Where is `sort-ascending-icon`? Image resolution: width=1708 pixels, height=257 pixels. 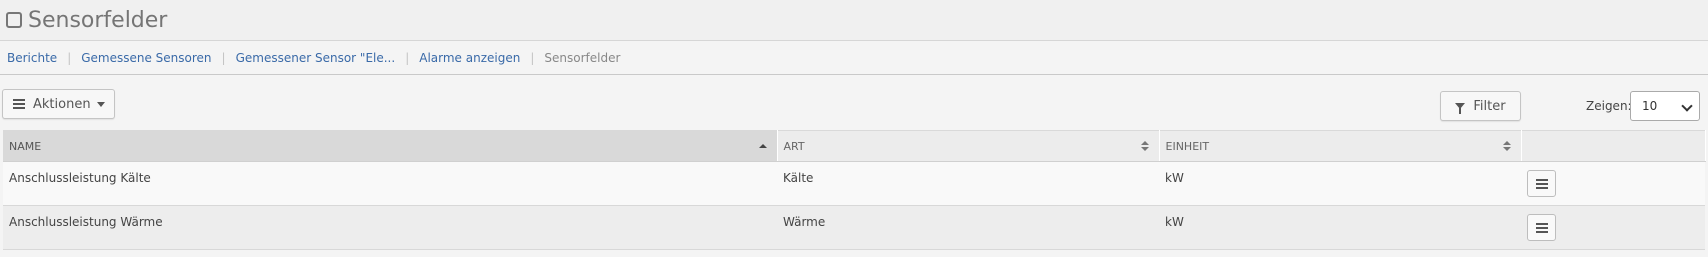
sort-ascending-icon is located at coordinates (762, 146).